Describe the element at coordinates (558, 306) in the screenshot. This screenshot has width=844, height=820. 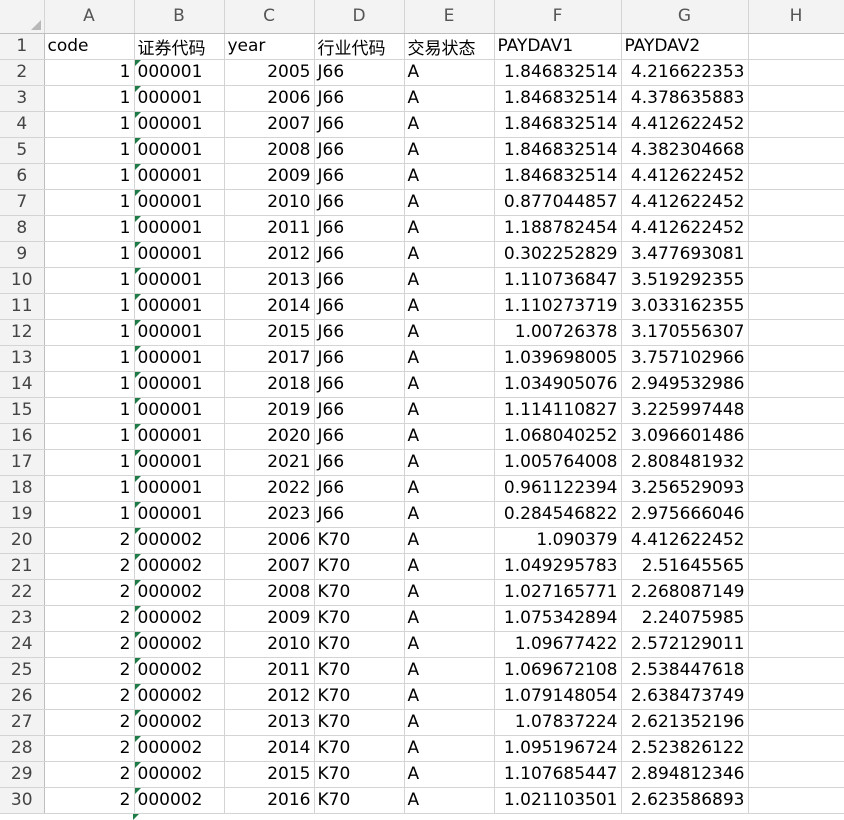
I see `cell-f: 1.110273719` at that location.